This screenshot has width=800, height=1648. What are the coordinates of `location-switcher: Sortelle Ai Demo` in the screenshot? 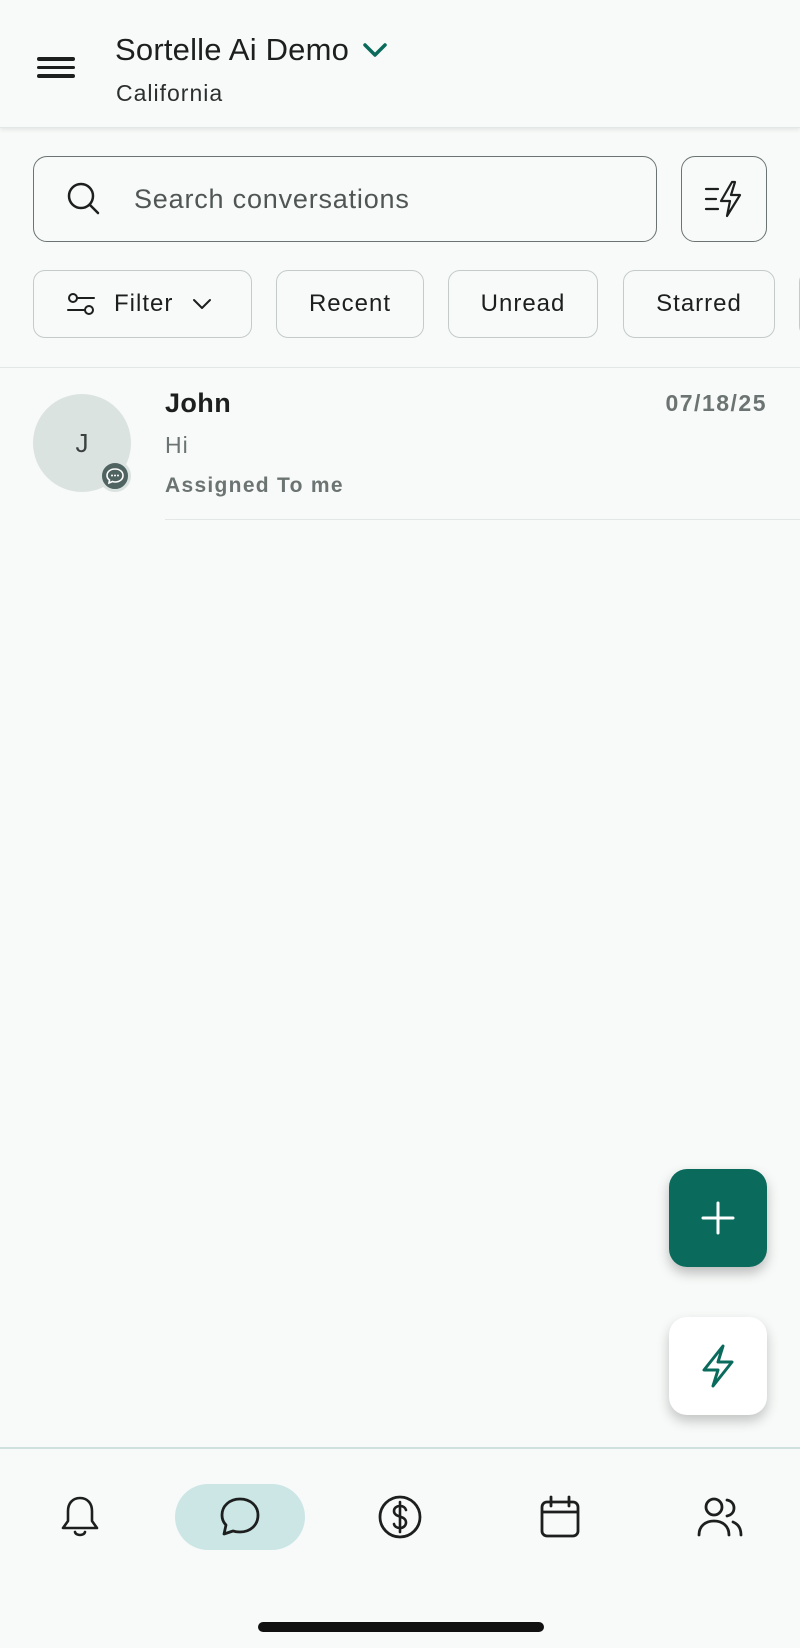 It's located at (252, 50).